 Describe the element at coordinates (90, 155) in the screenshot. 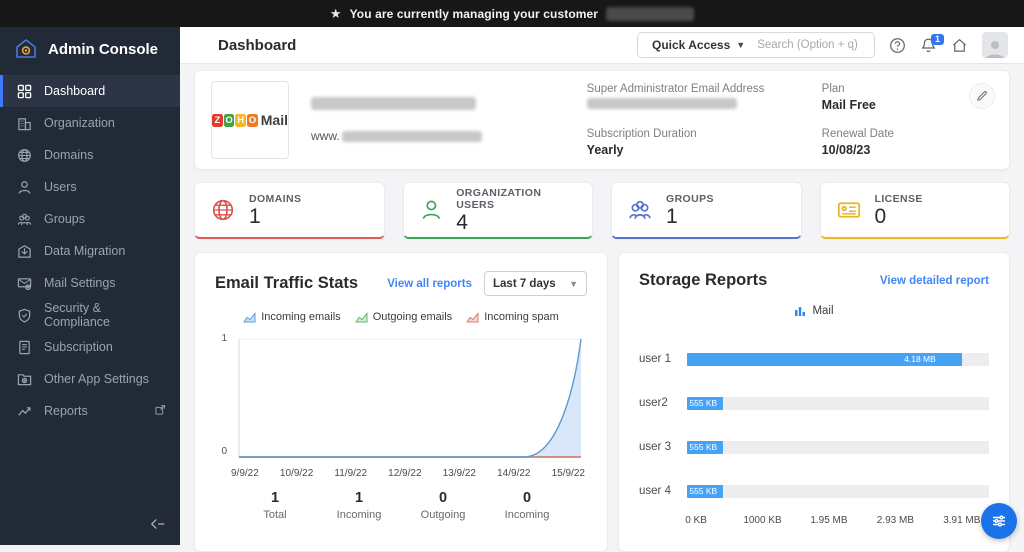

I see `sidebar-item-domains: Domains` at that location.